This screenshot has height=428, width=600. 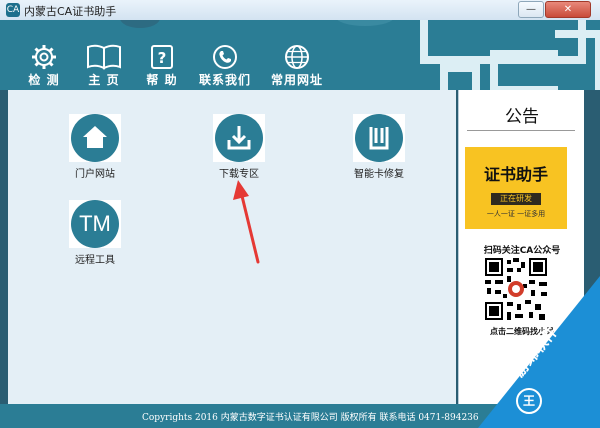 I want to click on toolbar-detect-button: 检 测, so click(x=44, y=66).